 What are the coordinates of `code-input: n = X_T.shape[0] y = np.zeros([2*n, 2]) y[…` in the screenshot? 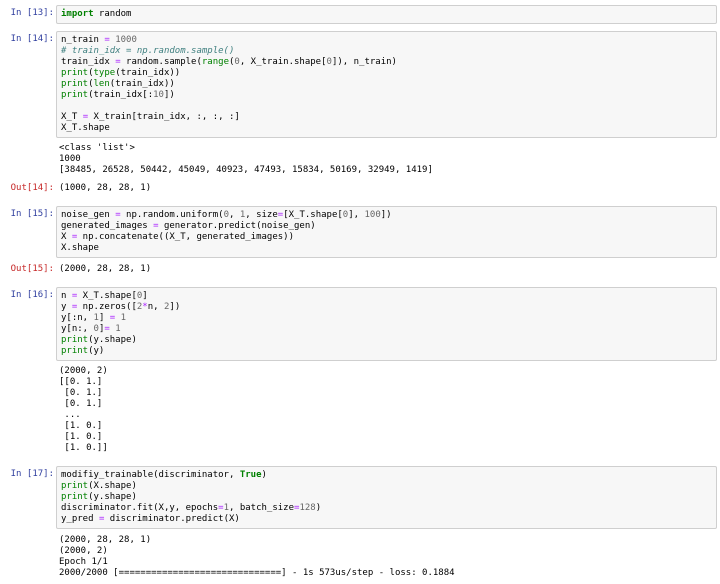 It's located at (386, 324).